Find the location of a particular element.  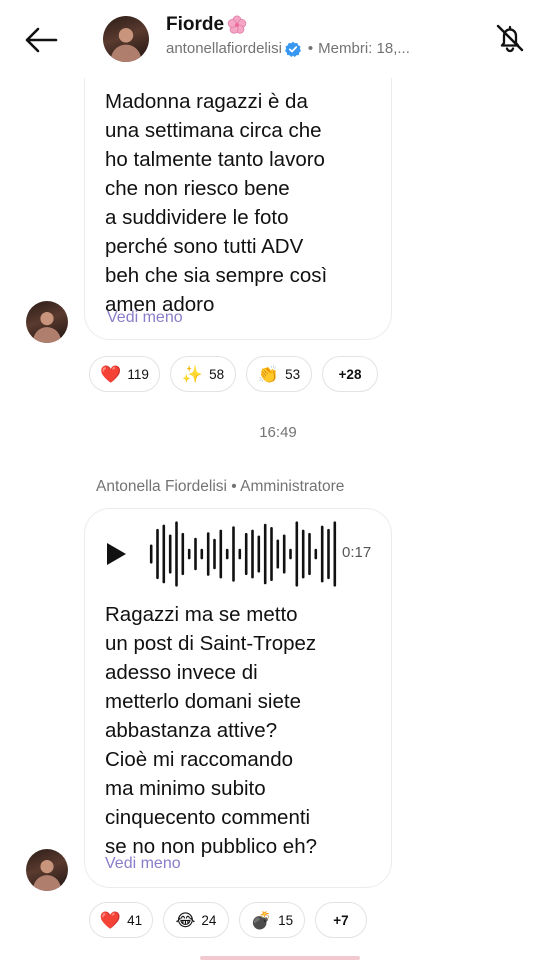

sender-name: Antonella Fiordelisi is located at coordinates (161, 486).